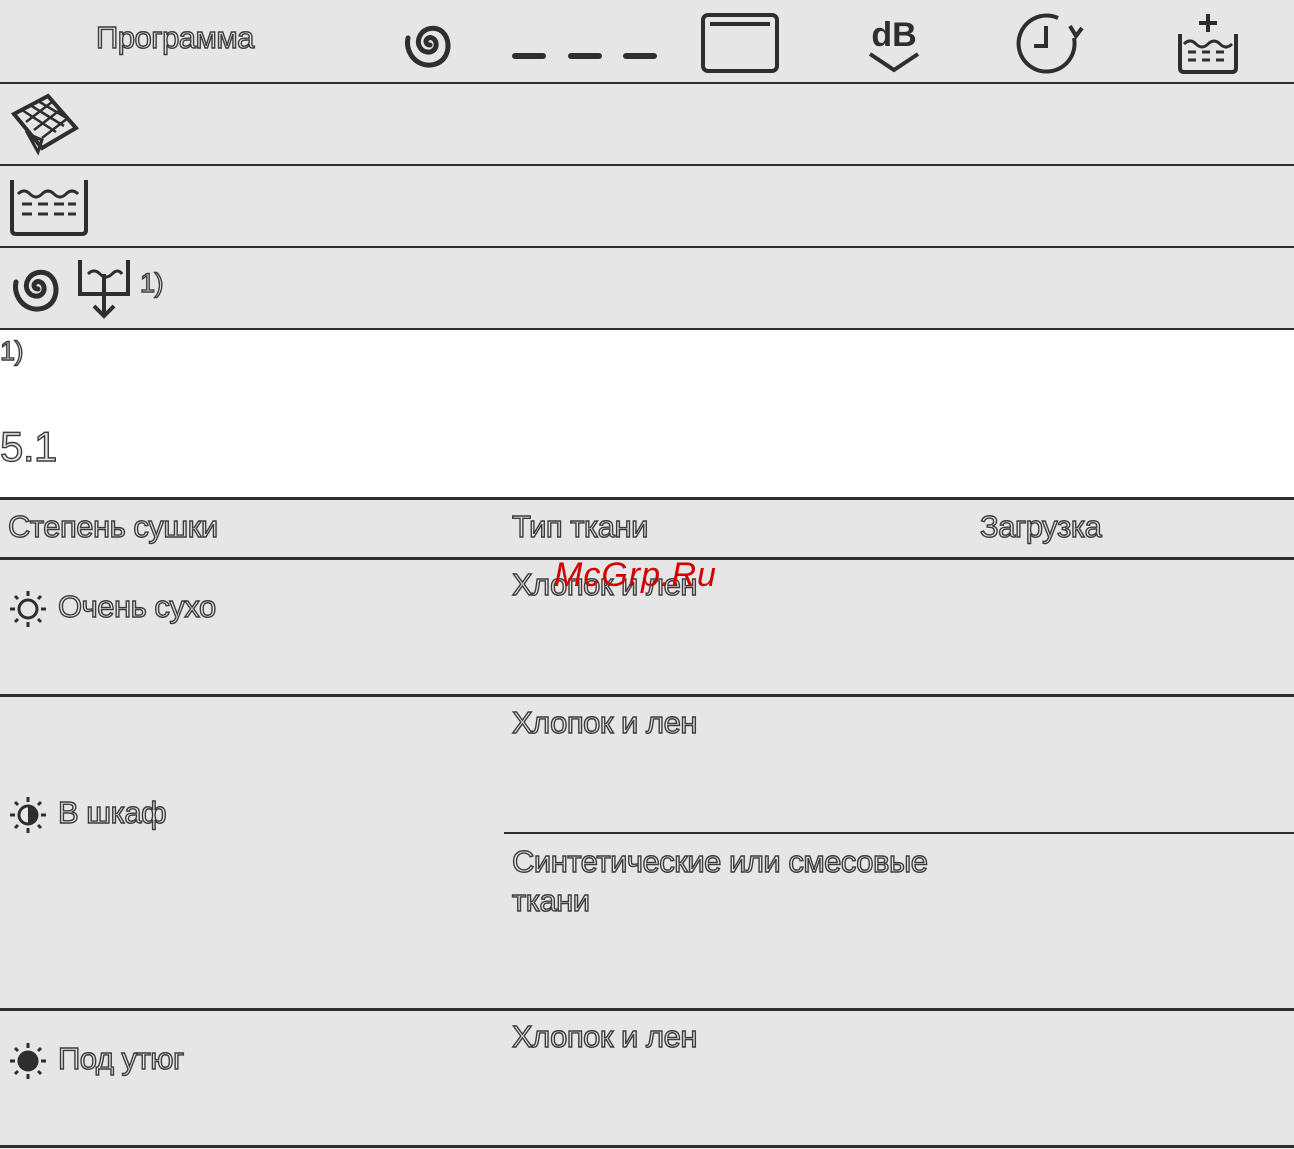  I want to click on section-number: 5.1, so click(29, 446).